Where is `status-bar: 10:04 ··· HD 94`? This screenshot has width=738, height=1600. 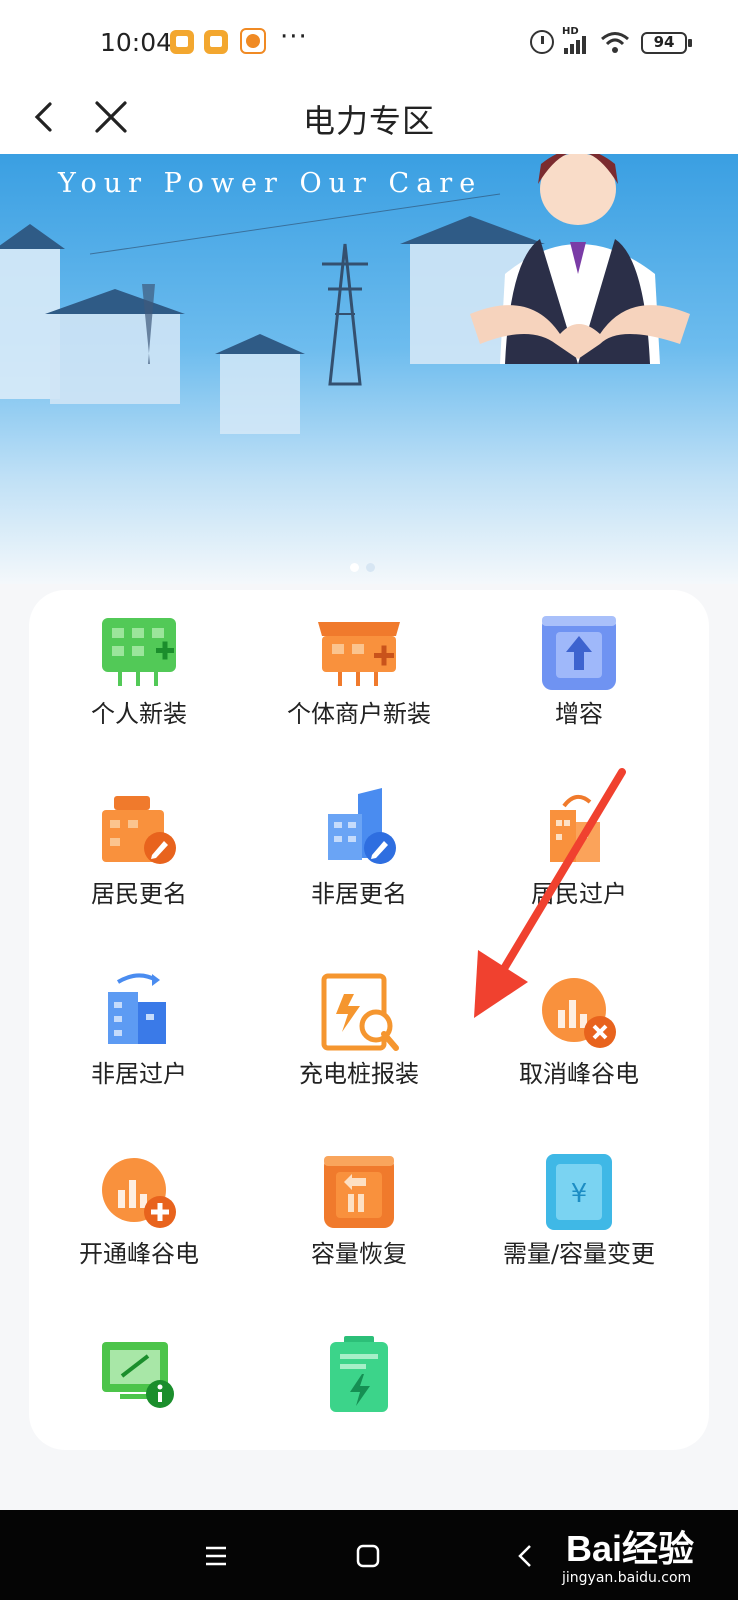
status-bar: 10:04 ··· HD 94 is located at coordinates (369, 40).